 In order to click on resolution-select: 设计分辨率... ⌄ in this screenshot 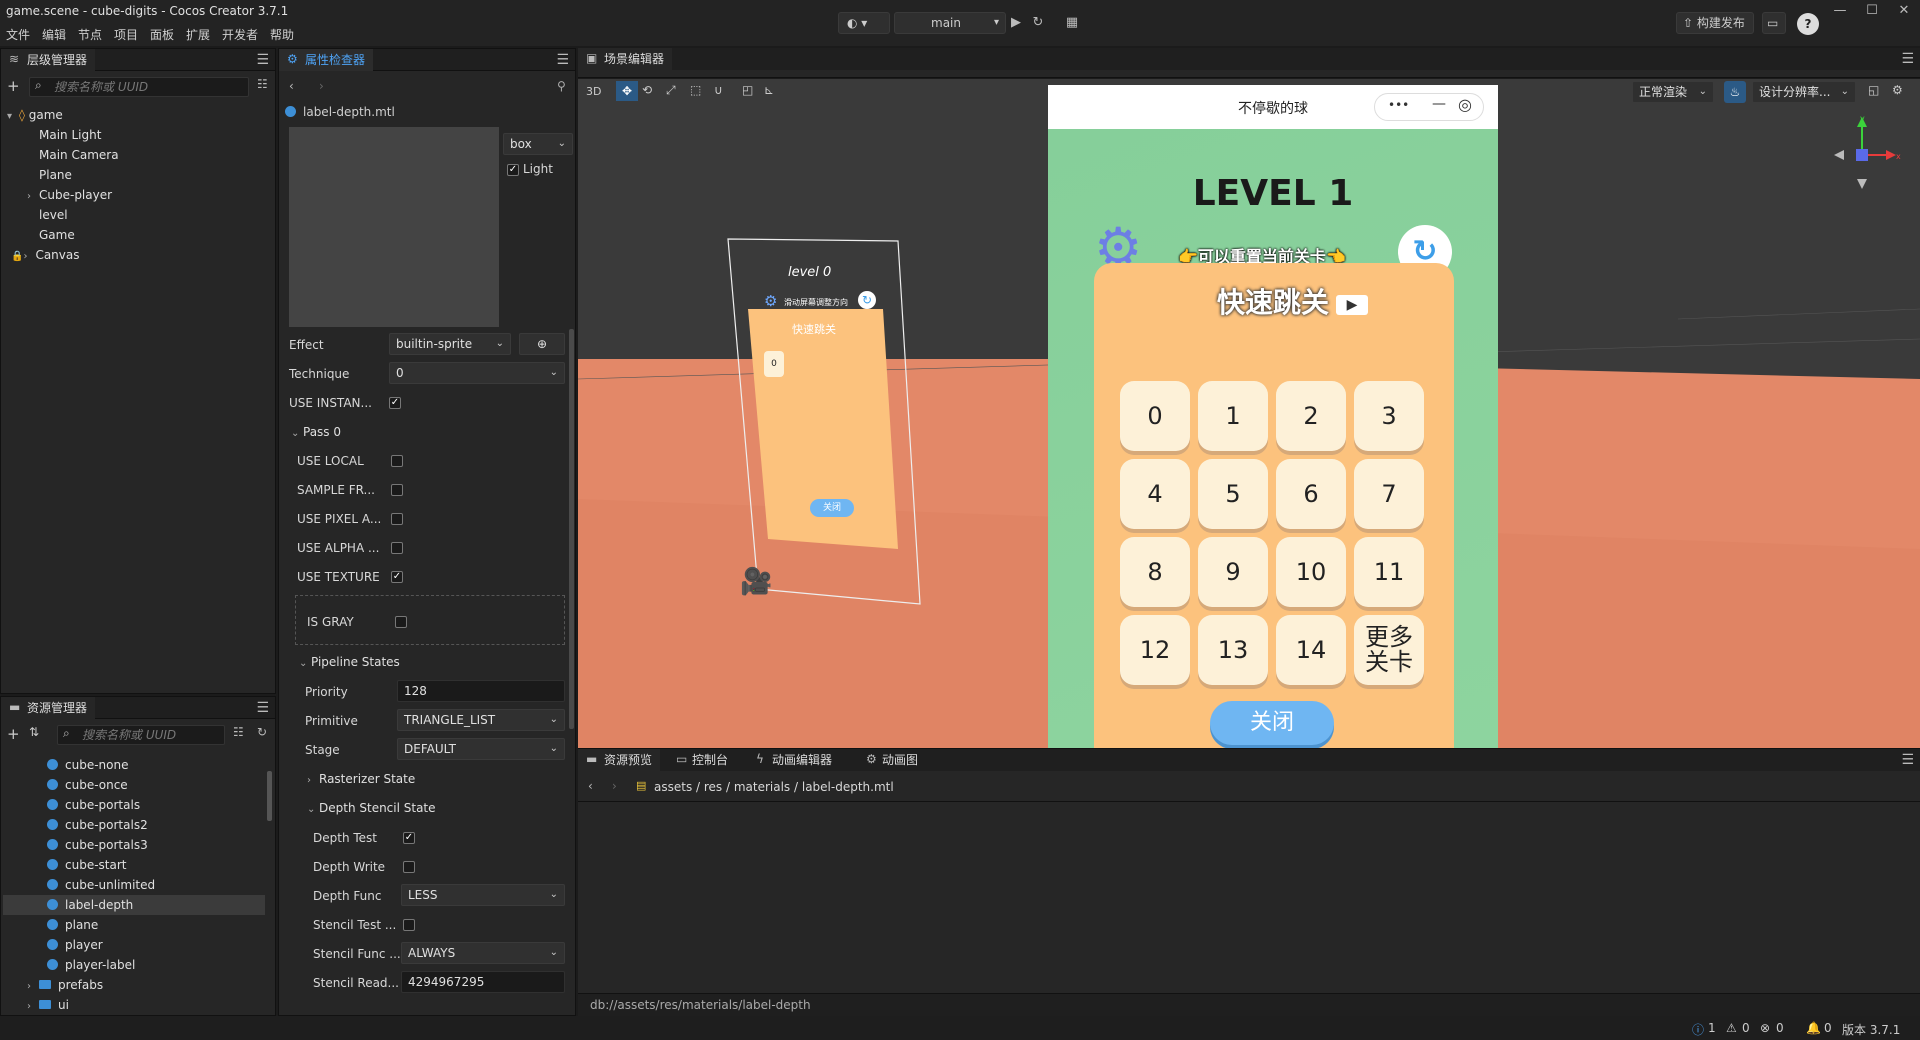, I will do `click(1804, 92)`.